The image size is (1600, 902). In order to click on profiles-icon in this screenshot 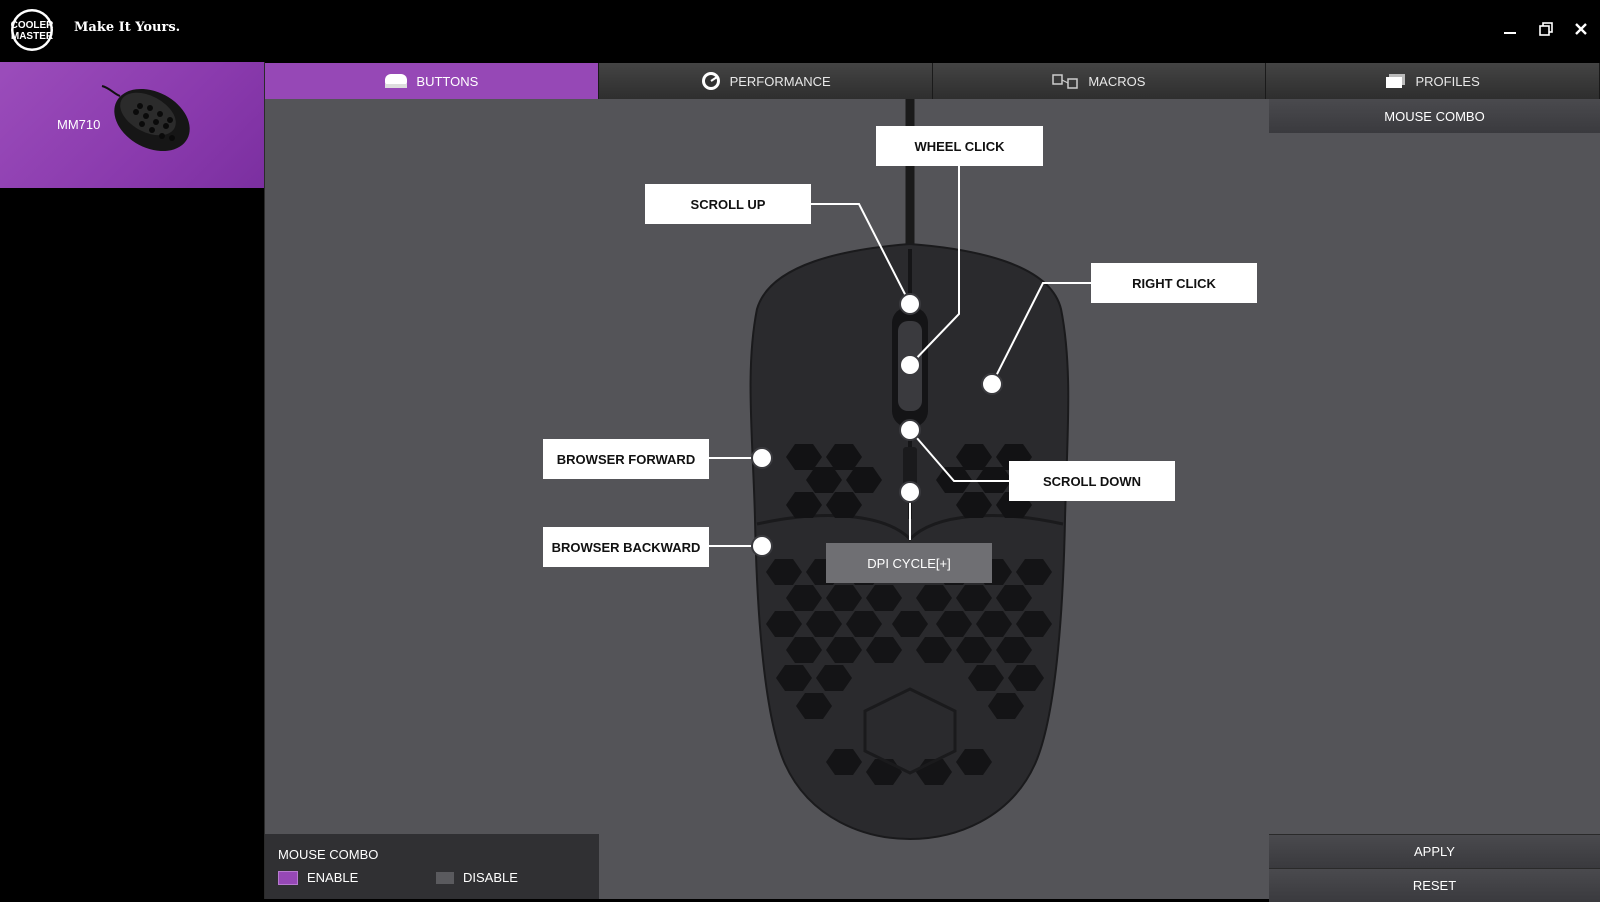, I will do `click(1396, 81)`.